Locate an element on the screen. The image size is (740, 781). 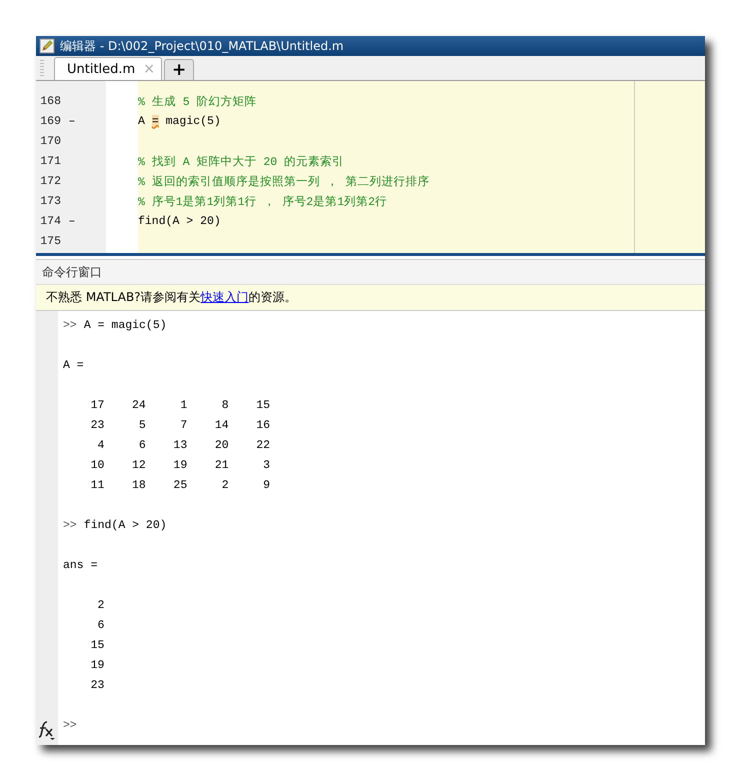
new-tab-button: + is located at coordinates (179, 69).